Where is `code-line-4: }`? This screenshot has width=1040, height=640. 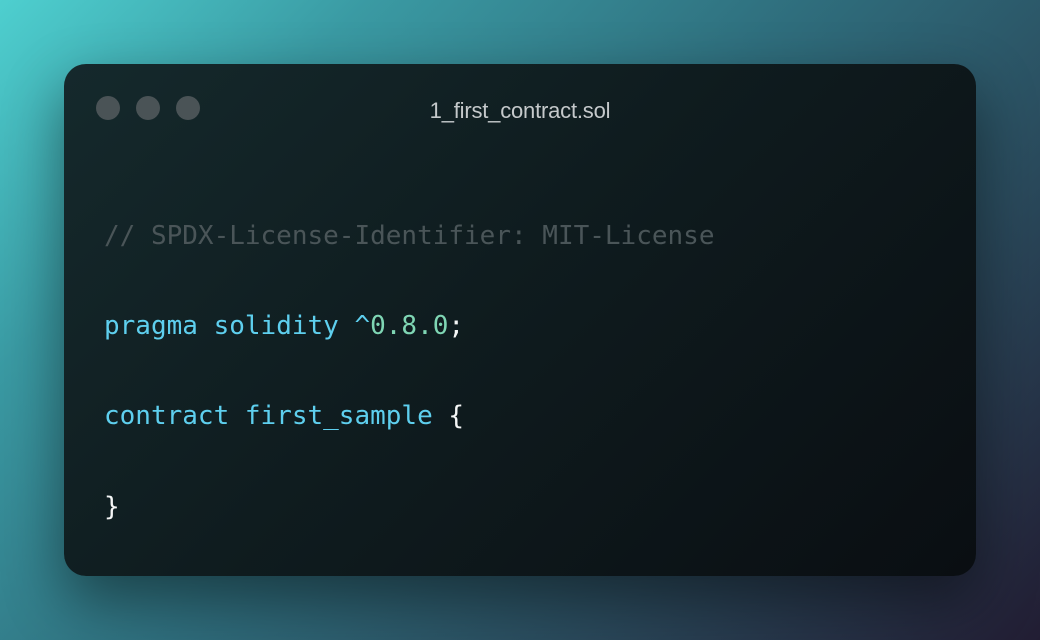
code-line-4: } is located at coordinates (112, 507).